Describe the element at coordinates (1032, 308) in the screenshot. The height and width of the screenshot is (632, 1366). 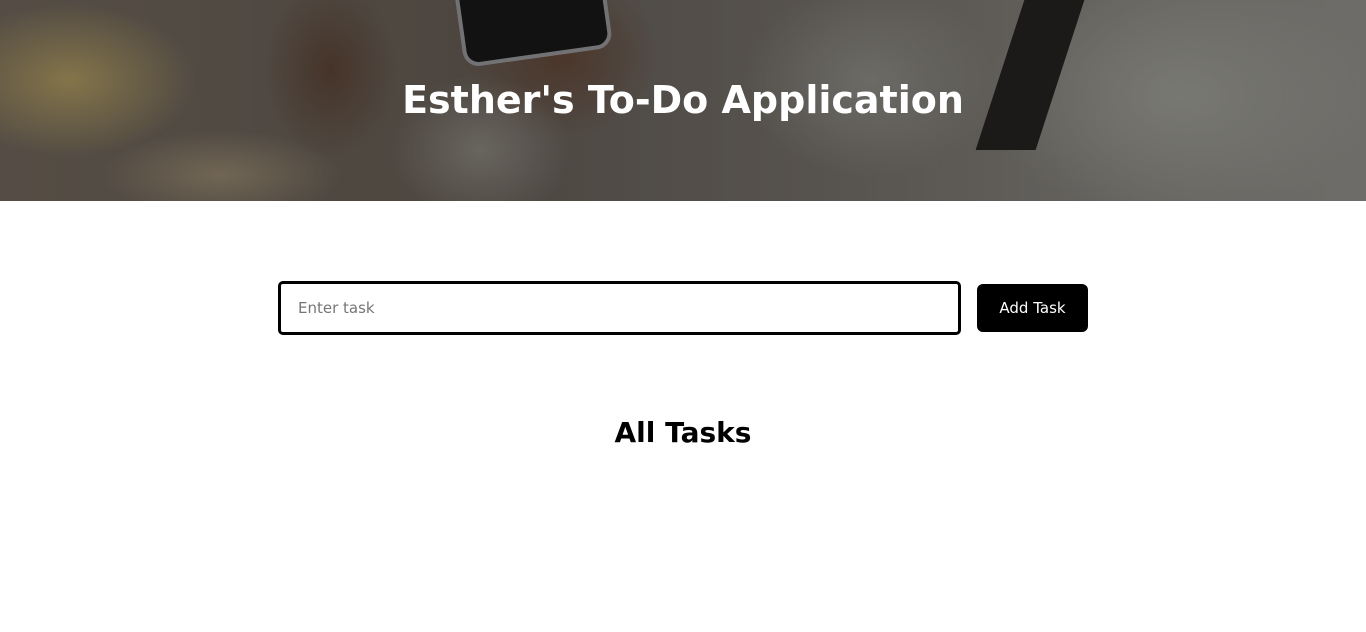
I see `add-task-button: Add Task` at that location.